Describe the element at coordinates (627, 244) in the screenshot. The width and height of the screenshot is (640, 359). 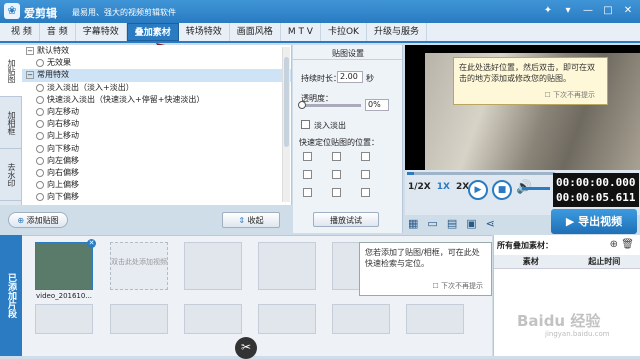
I see `trash-icon: 🗑` at that location.